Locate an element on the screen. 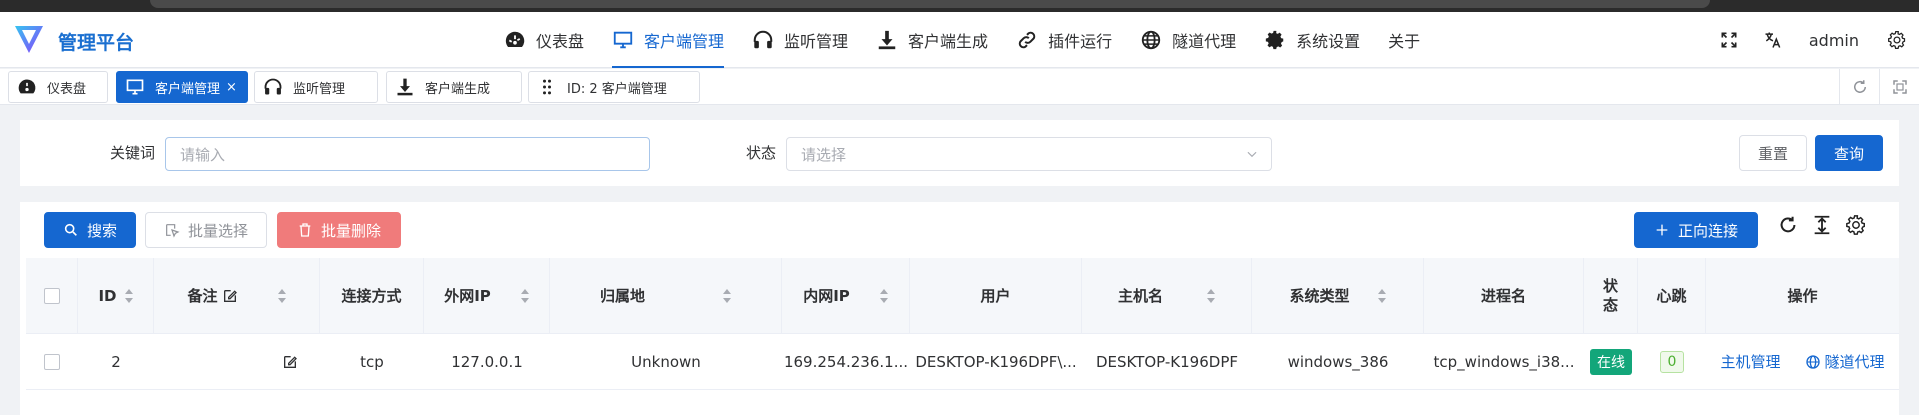 This screenshot has width=1919, height=415. tab-client-management: 客户端管理 × is located at coordinates (182, 87).